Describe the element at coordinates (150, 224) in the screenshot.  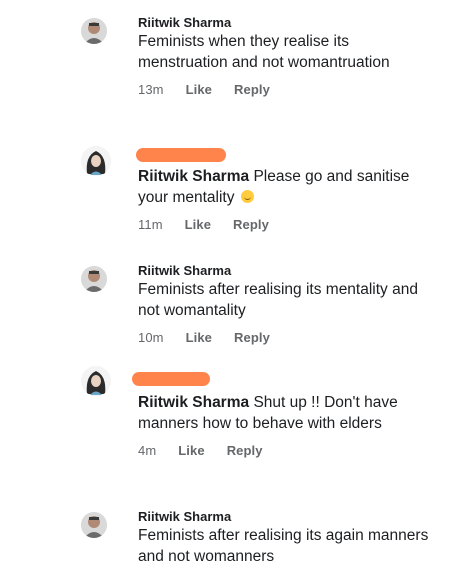
I see `comment-timestamp: 11m` at that location.